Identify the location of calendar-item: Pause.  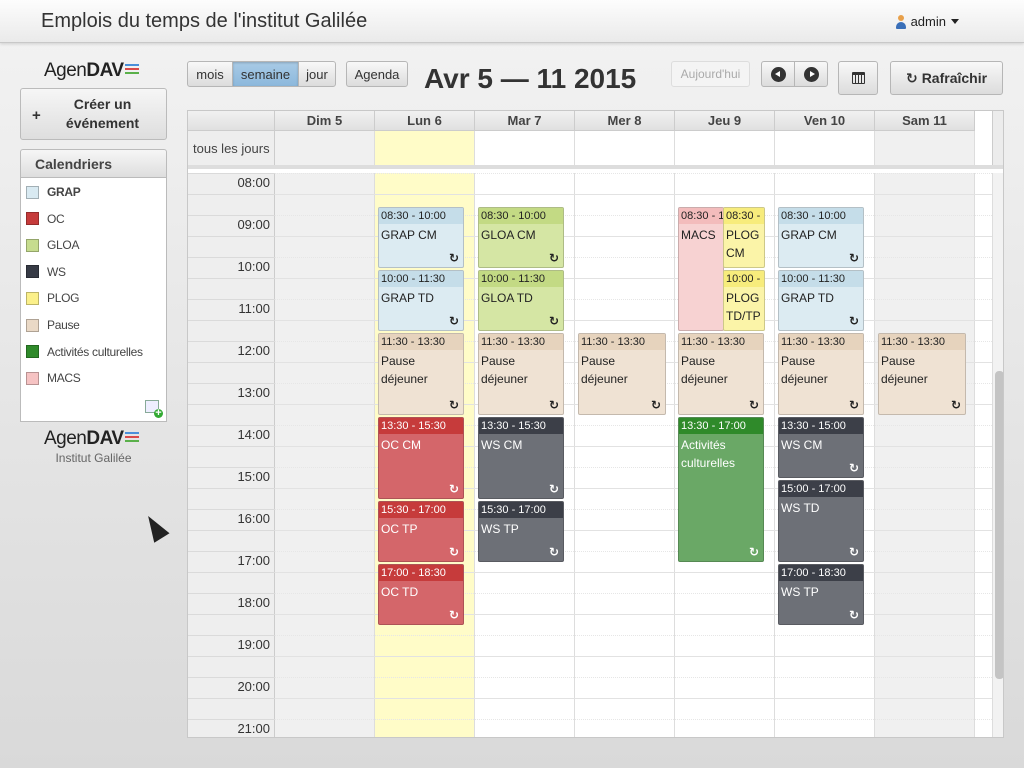
(53, 325).